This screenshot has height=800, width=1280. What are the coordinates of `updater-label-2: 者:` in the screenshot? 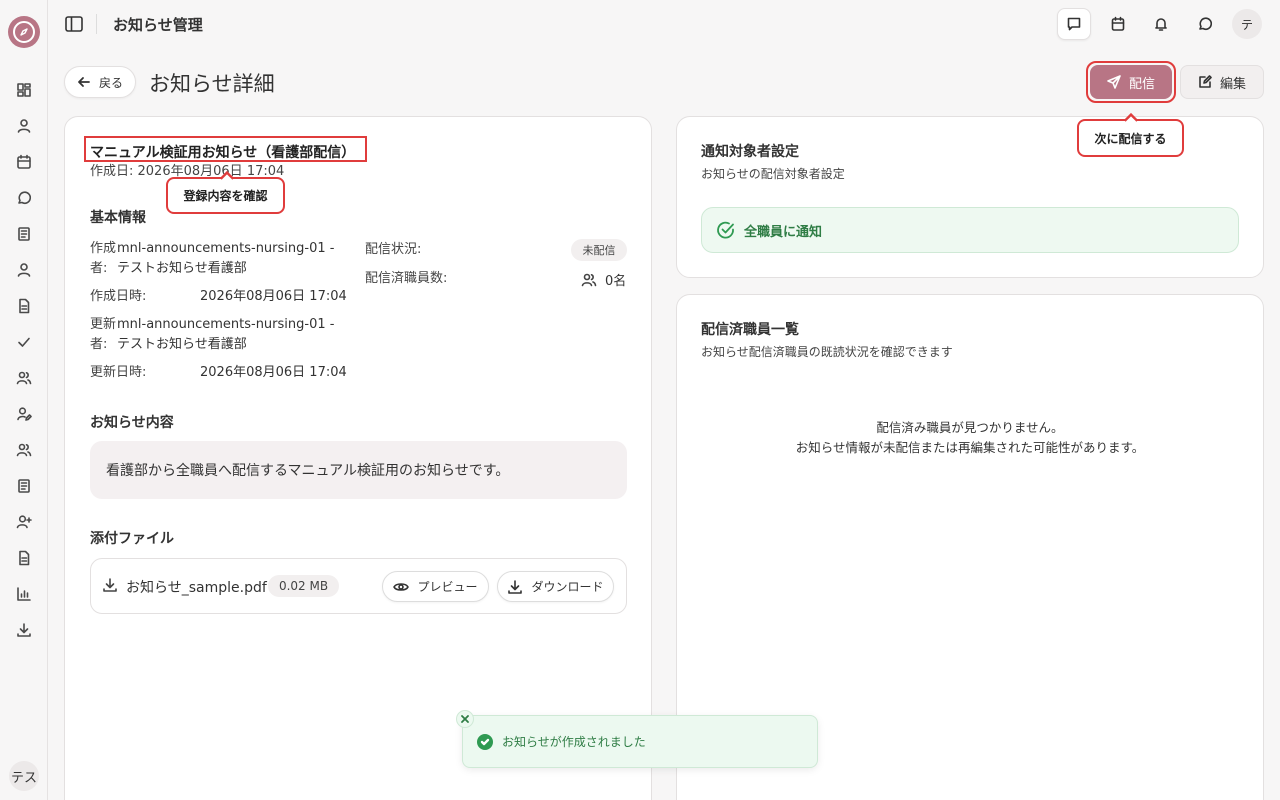 It's located at (99, 344).